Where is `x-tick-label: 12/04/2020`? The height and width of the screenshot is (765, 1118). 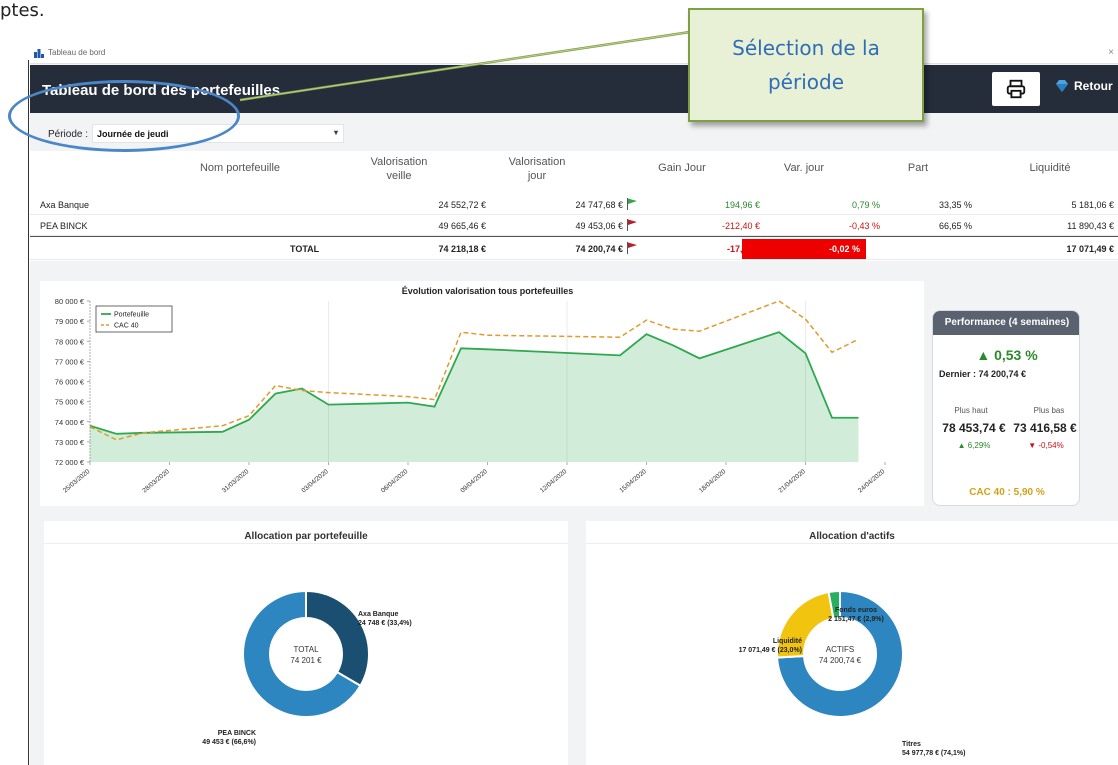 x-tick-label: 12/04/2020 is located at coordinates (554, 481).